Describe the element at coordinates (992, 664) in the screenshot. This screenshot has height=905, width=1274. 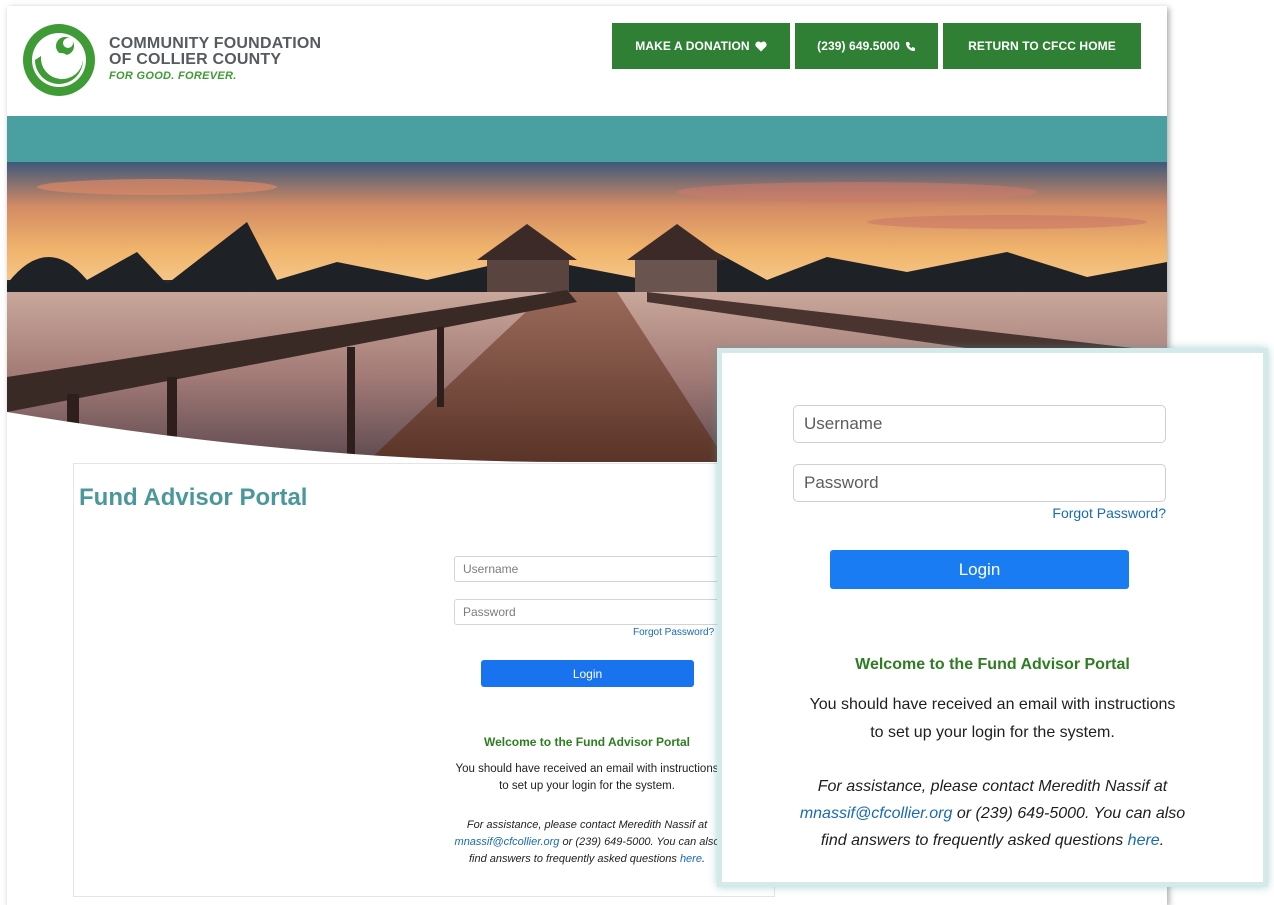
I see `zoom-welcome-heading: Welcome to the Fund Advisor Portal` at that location.